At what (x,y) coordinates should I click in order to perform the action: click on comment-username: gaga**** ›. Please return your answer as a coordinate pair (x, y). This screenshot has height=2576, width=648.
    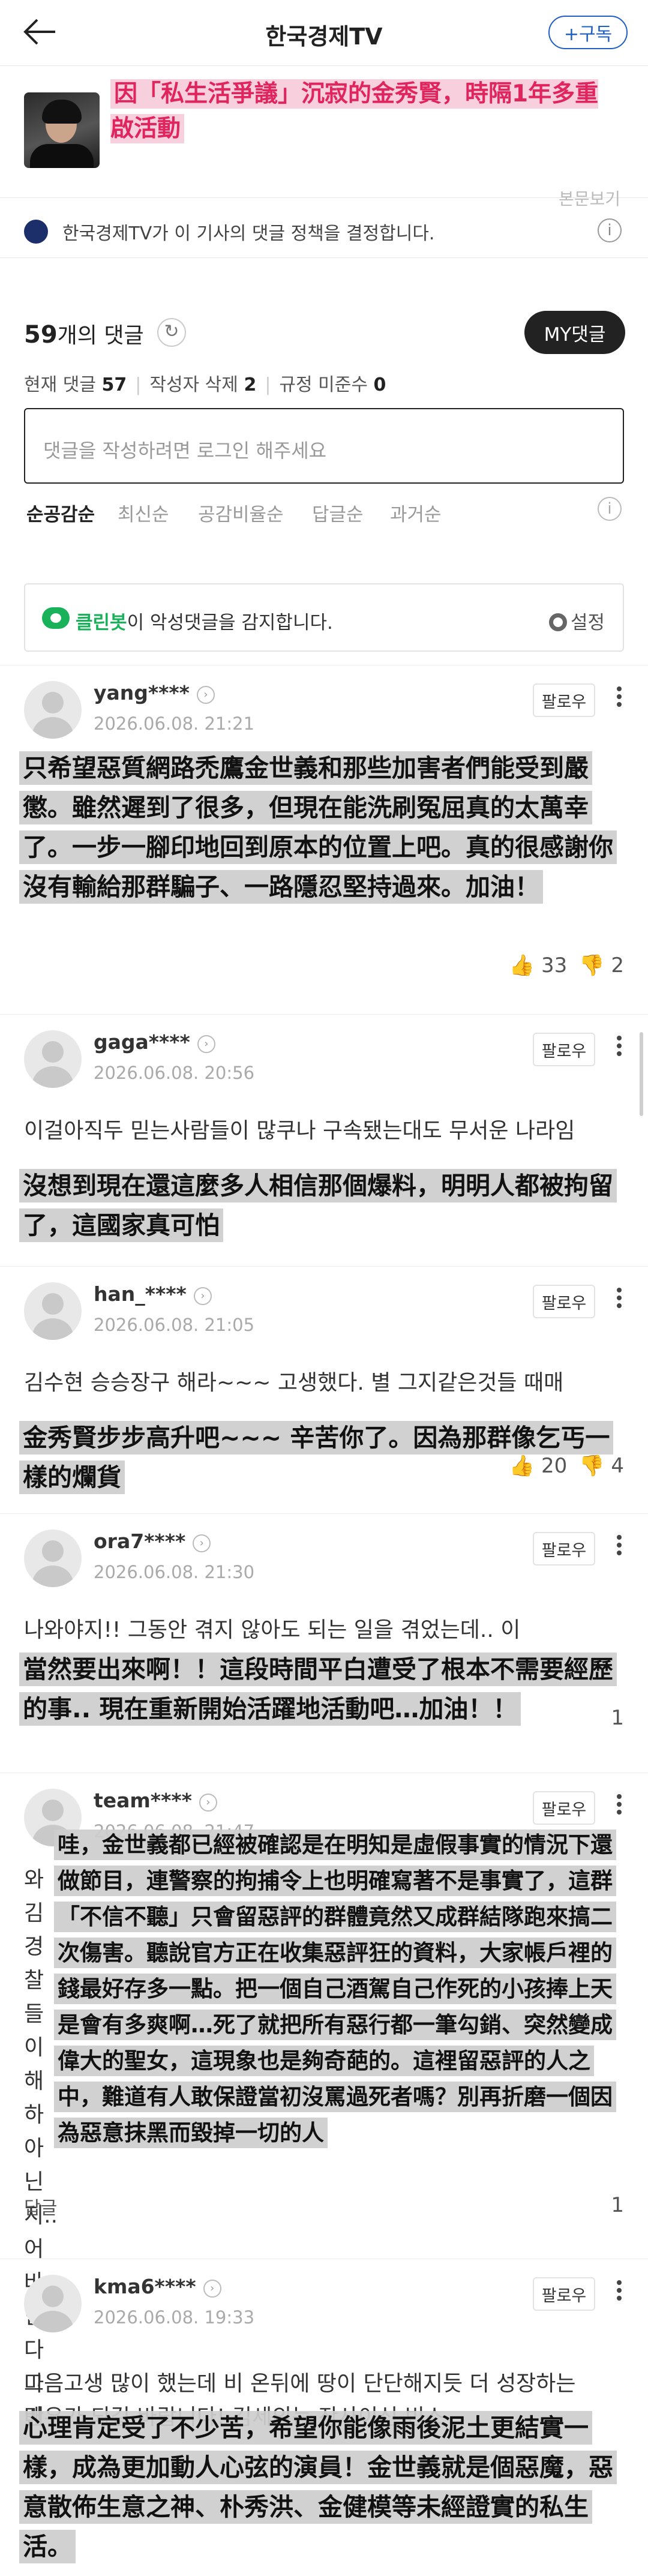
    Looking at the image, I should click on (154, 1042).